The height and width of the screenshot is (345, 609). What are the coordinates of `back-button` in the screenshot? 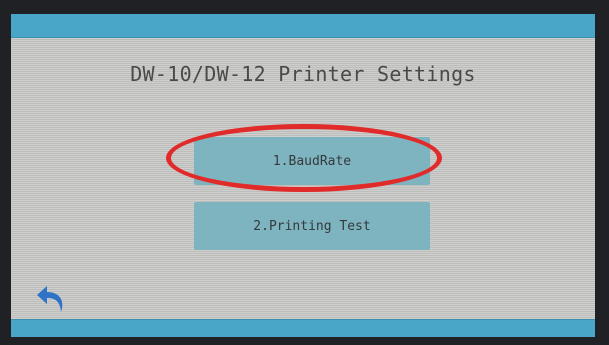 It's located at (51, 299).